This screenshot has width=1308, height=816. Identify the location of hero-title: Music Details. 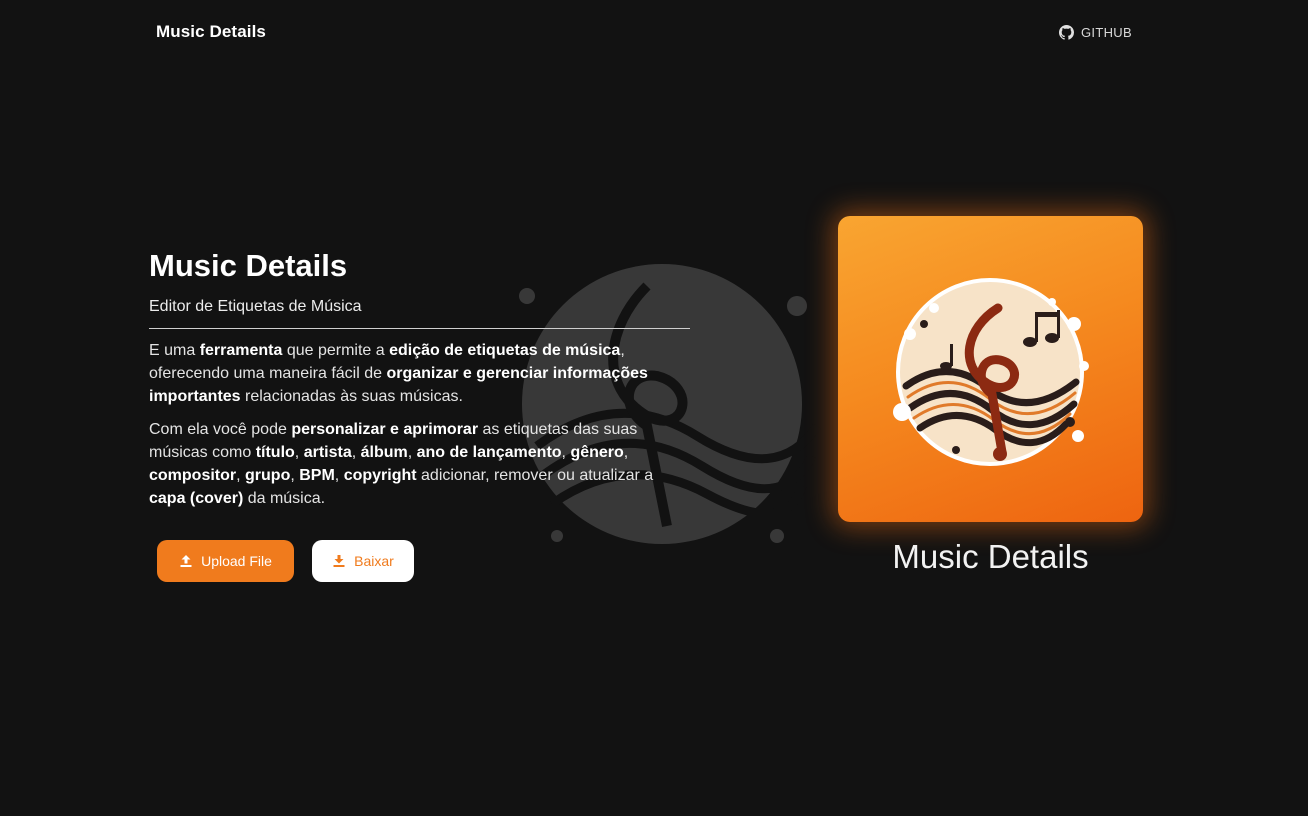
(248, 265).